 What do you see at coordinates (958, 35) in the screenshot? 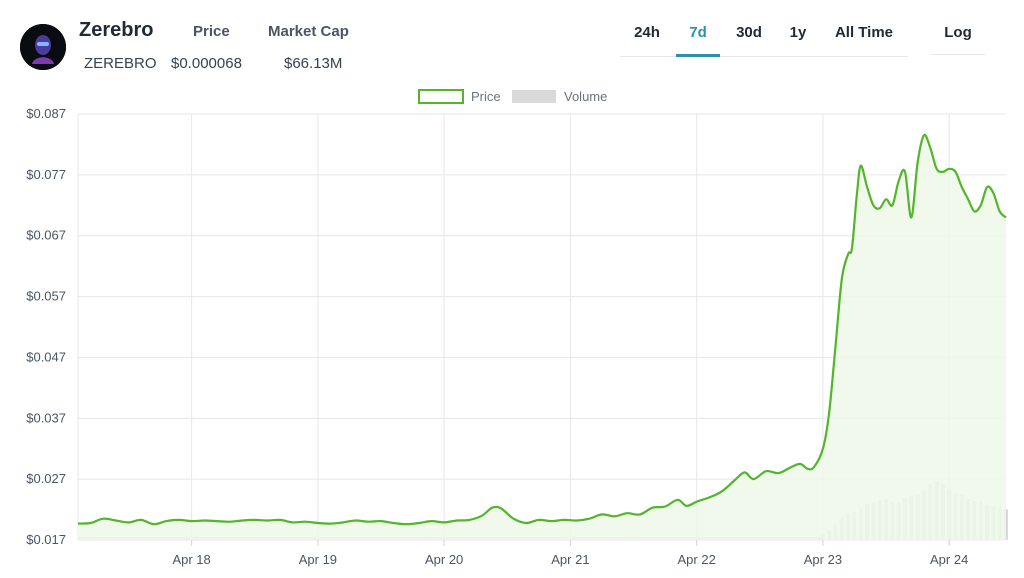
I see `log-scale-toggle: Log` at bounding box center [958, 35].